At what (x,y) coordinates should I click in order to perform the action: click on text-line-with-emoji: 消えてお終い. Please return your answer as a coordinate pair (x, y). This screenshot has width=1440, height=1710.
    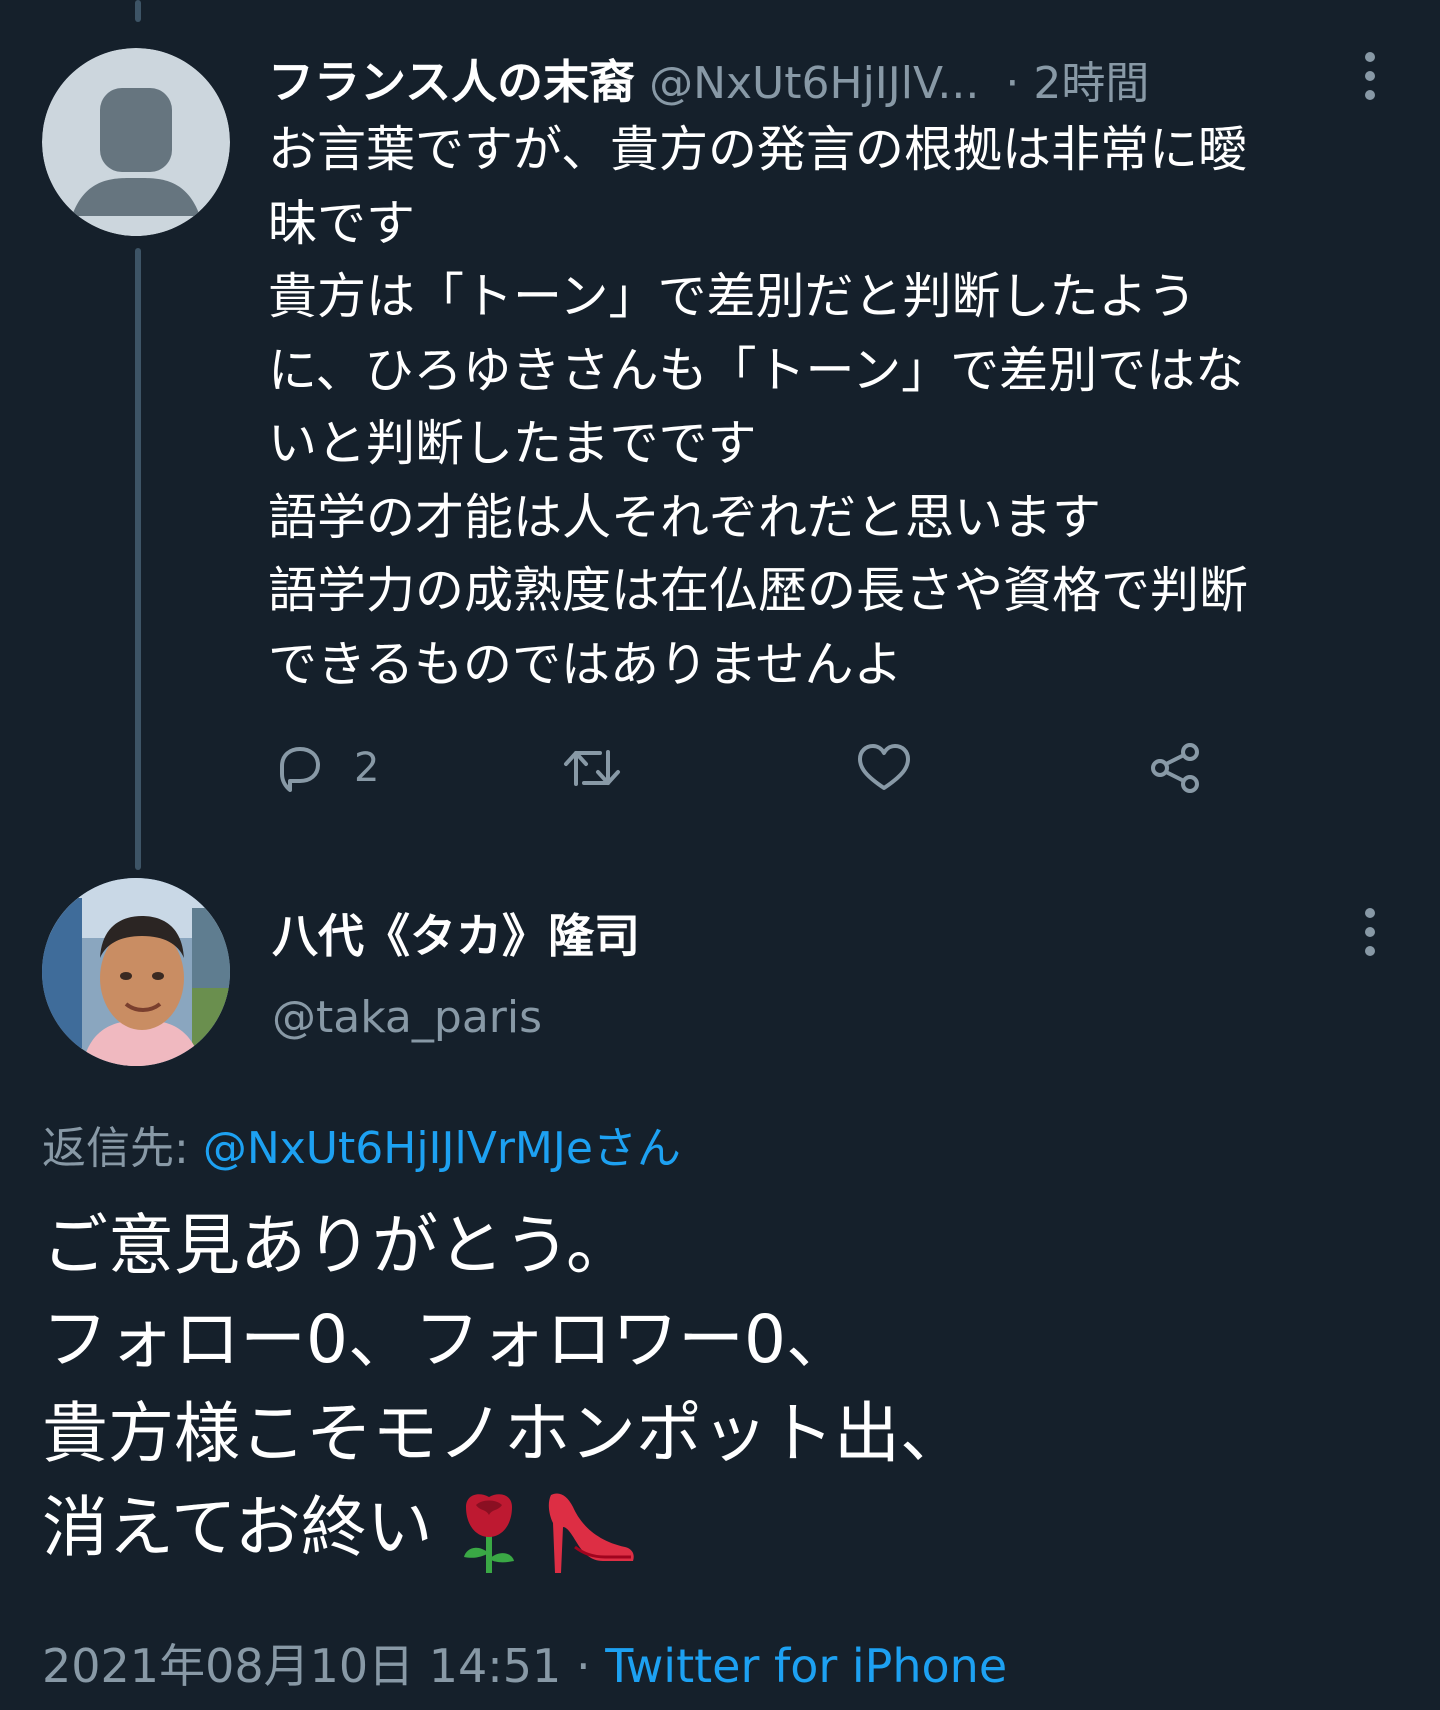
    Looking at the image, I should click on (504, 1529).